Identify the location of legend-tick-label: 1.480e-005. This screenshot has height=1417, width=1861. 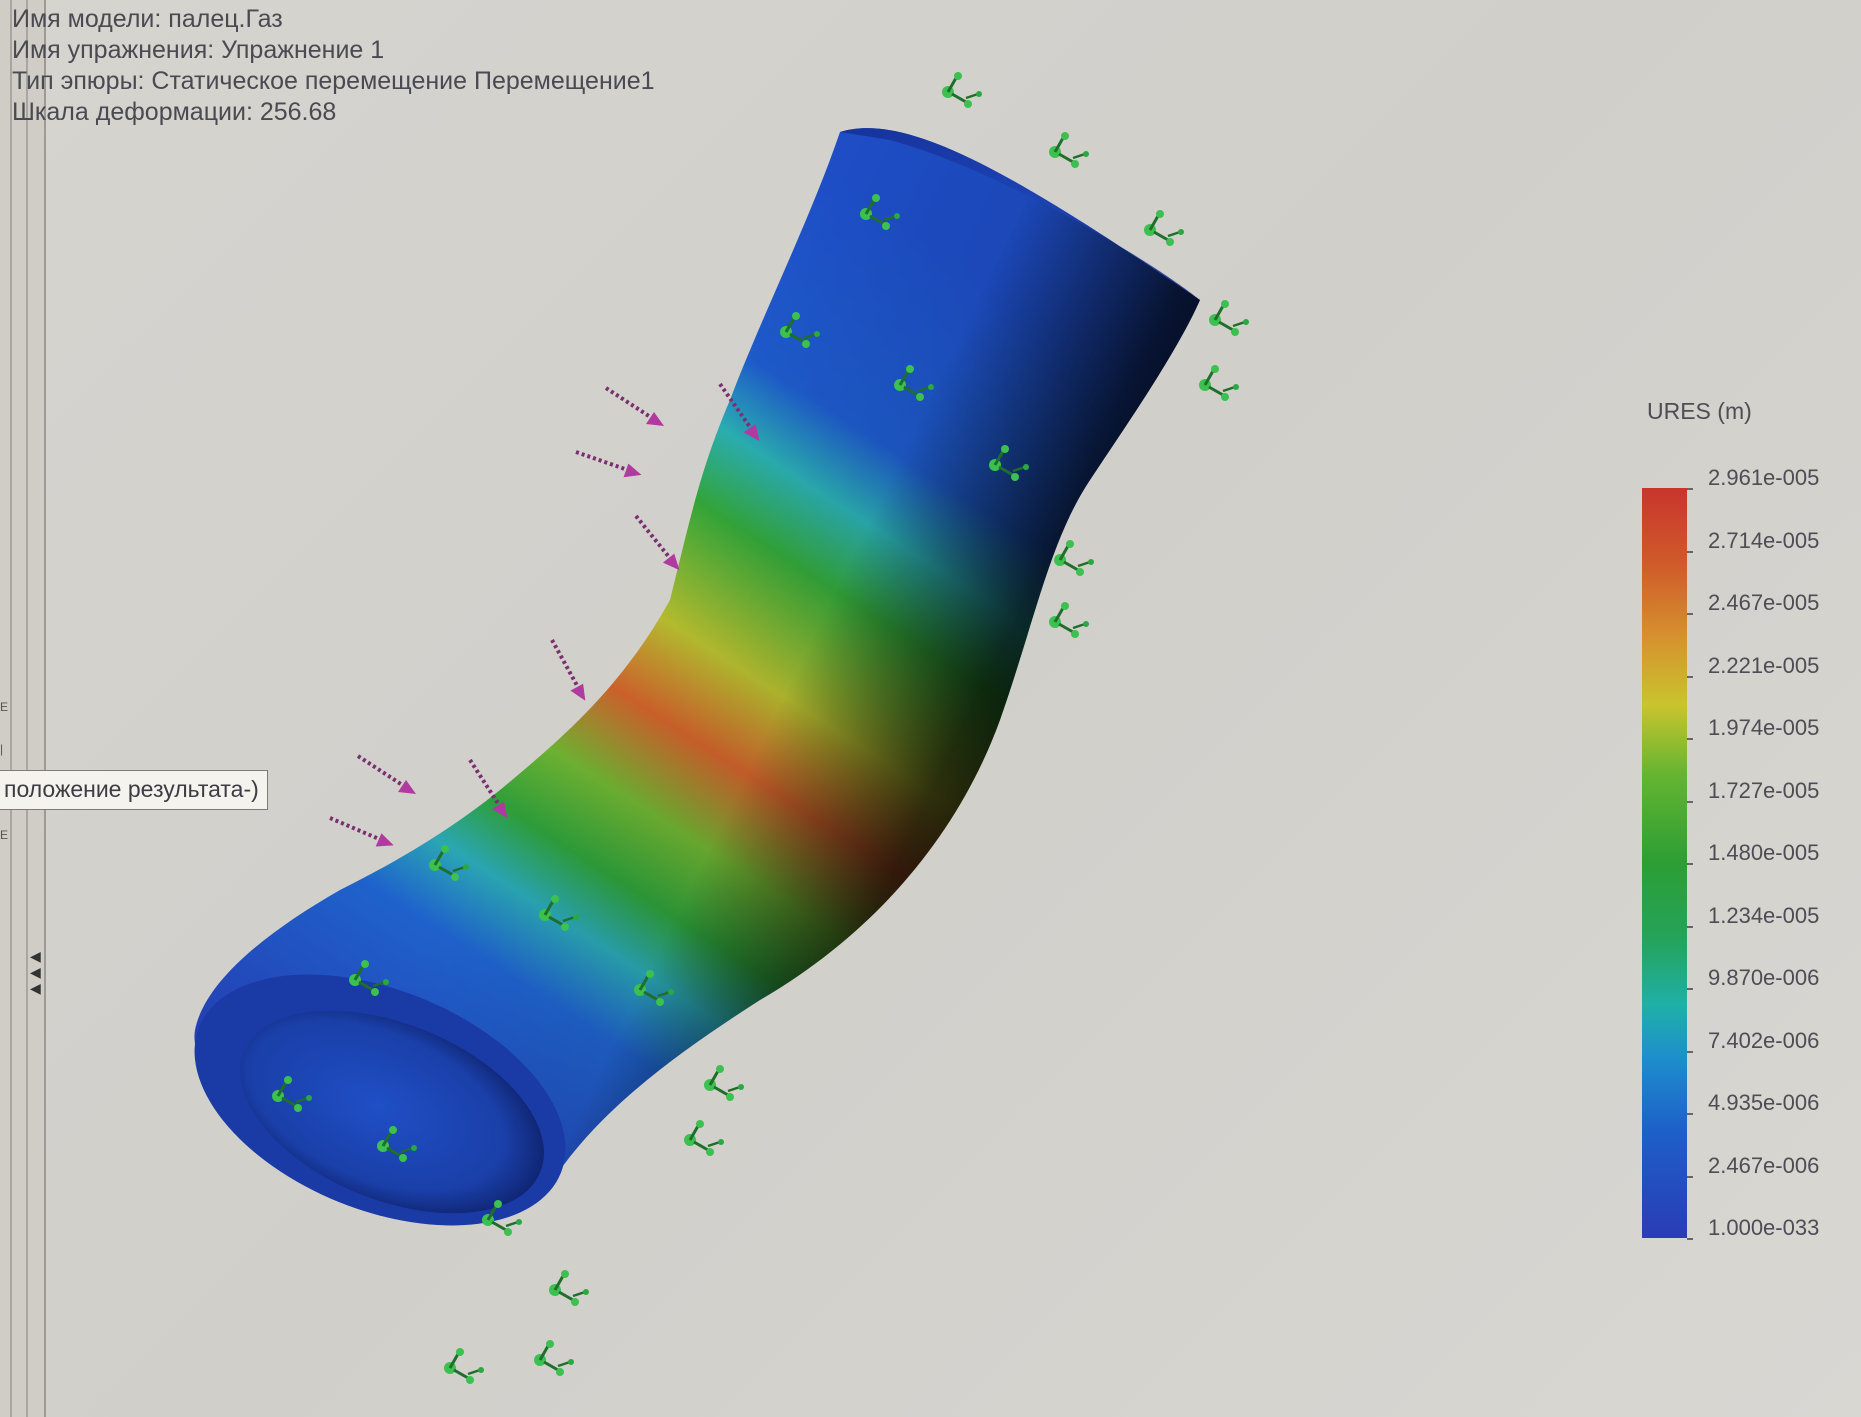
(1764, 852).